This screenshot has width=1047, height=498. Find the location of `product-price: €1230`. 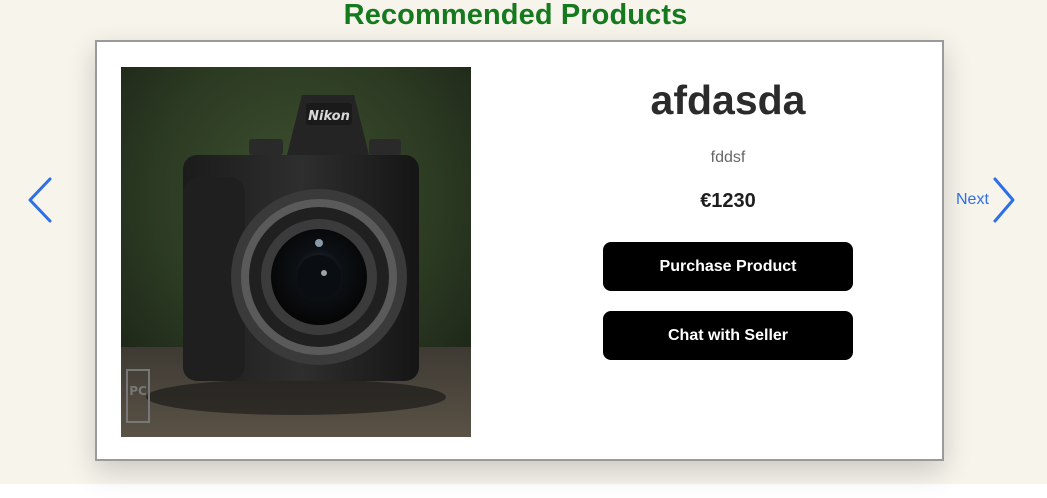

product-price: €1230 is located at coordinates (728, 201).